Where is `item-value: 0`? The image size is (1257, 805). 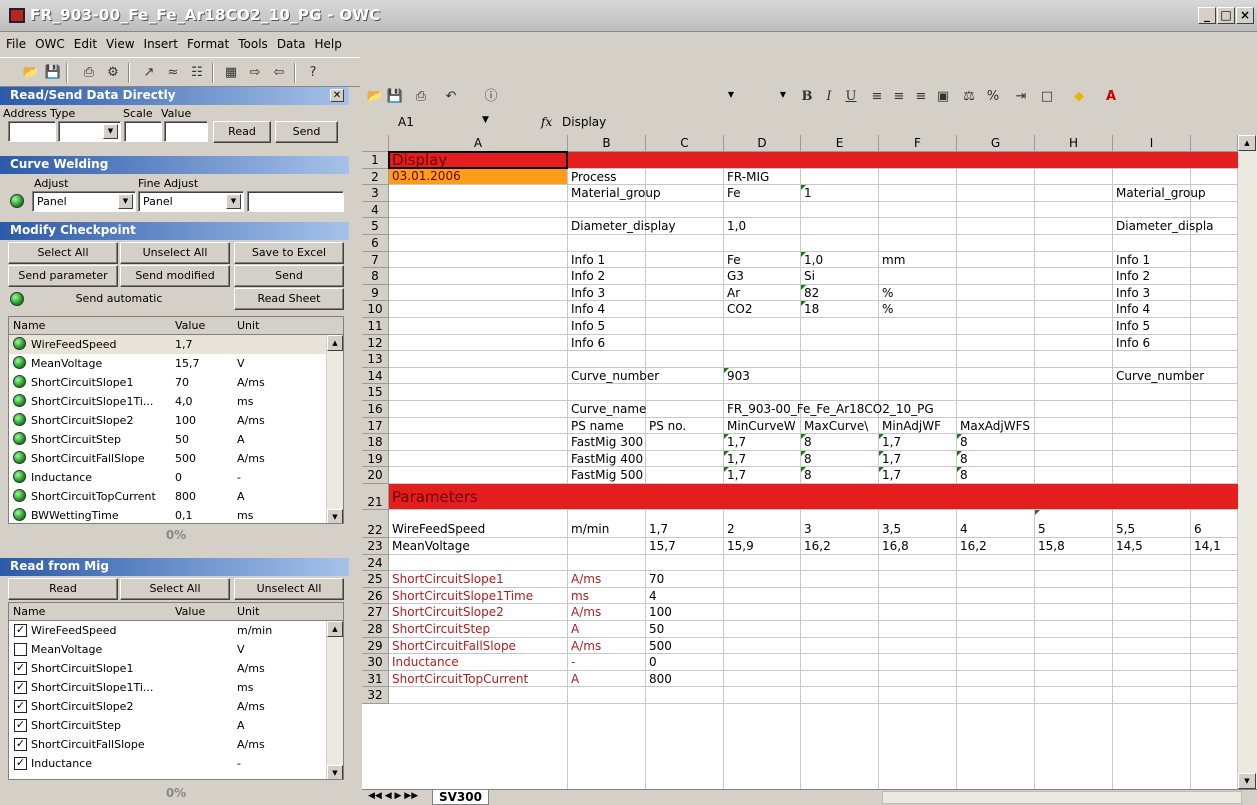
item-value: 0 is located at coordinates (178, 477).